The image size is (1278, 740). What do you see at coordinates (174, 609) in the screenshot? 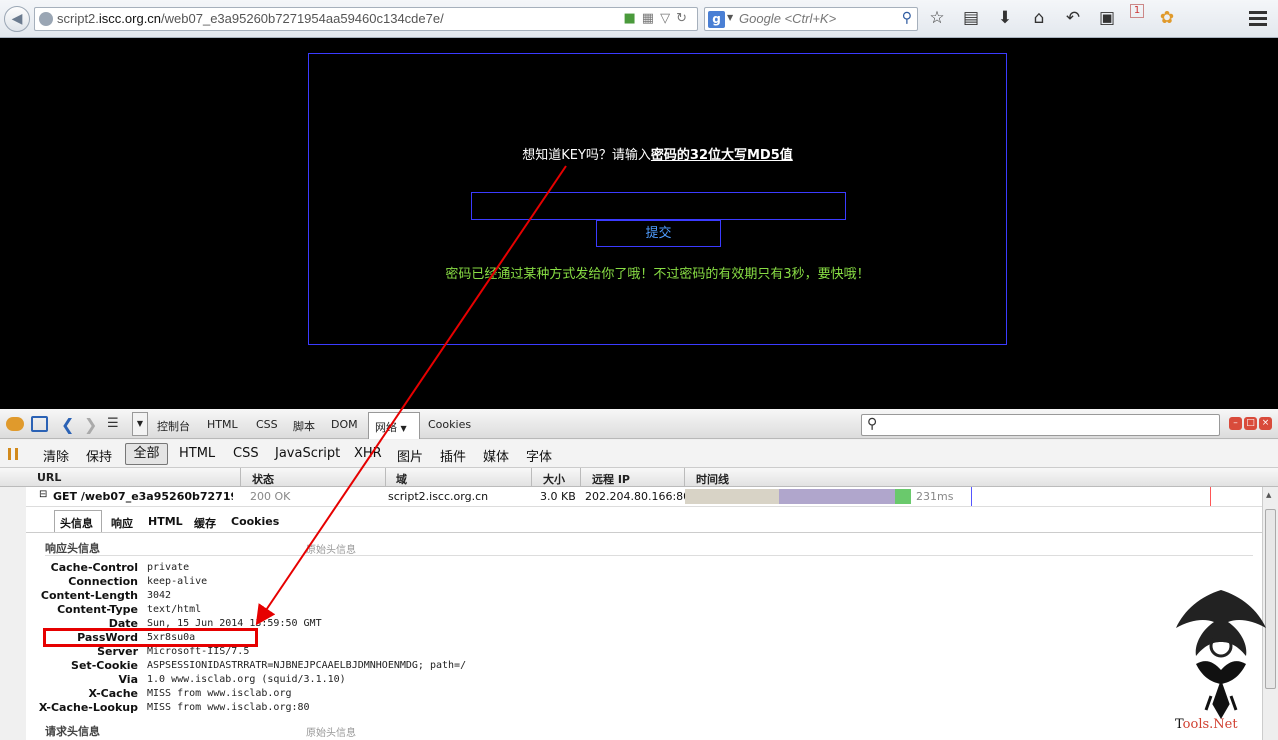
I see `header-value: text/html` at bounding box center [174, 609].